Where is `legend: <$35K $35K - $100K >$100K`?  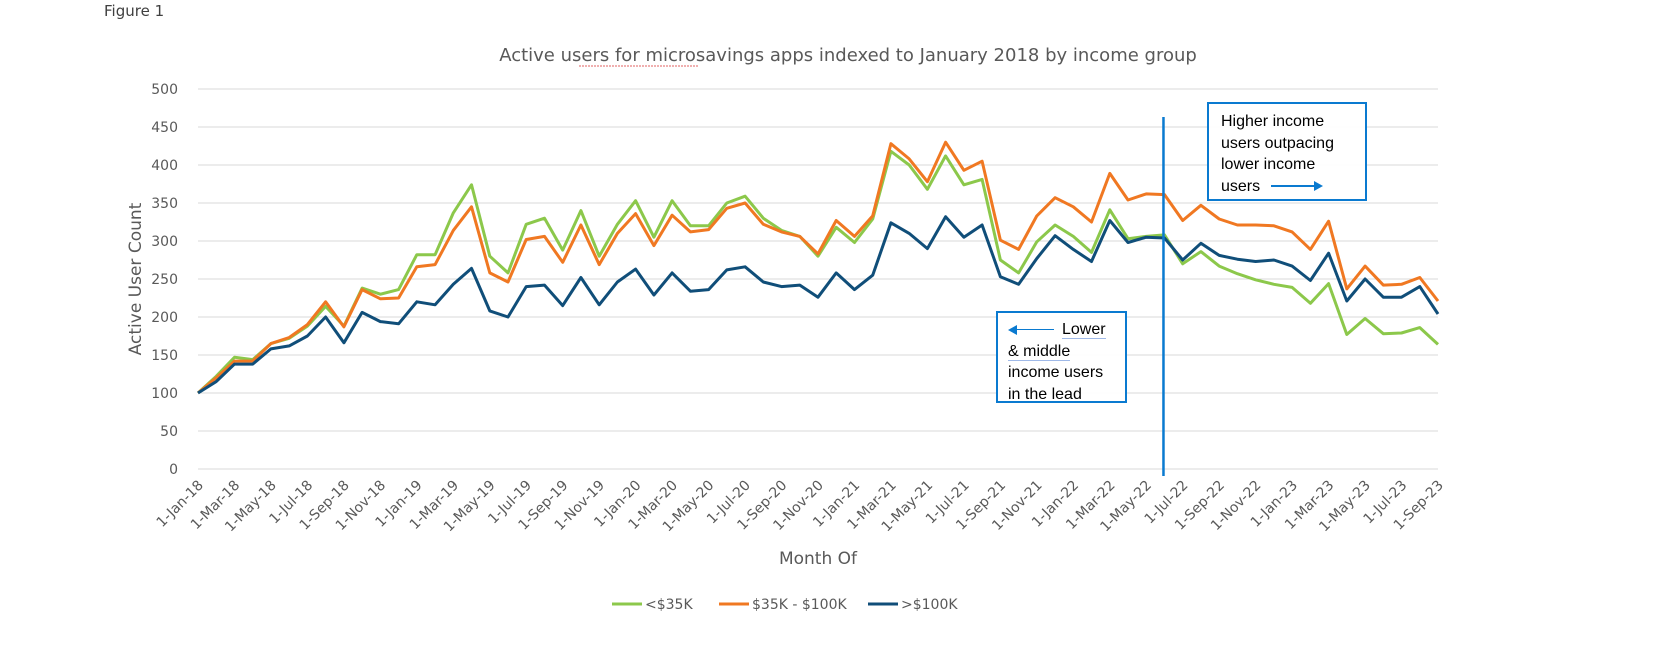
legend: <$35K $35K - $100K >$100K is located at coordinates (785, 605).